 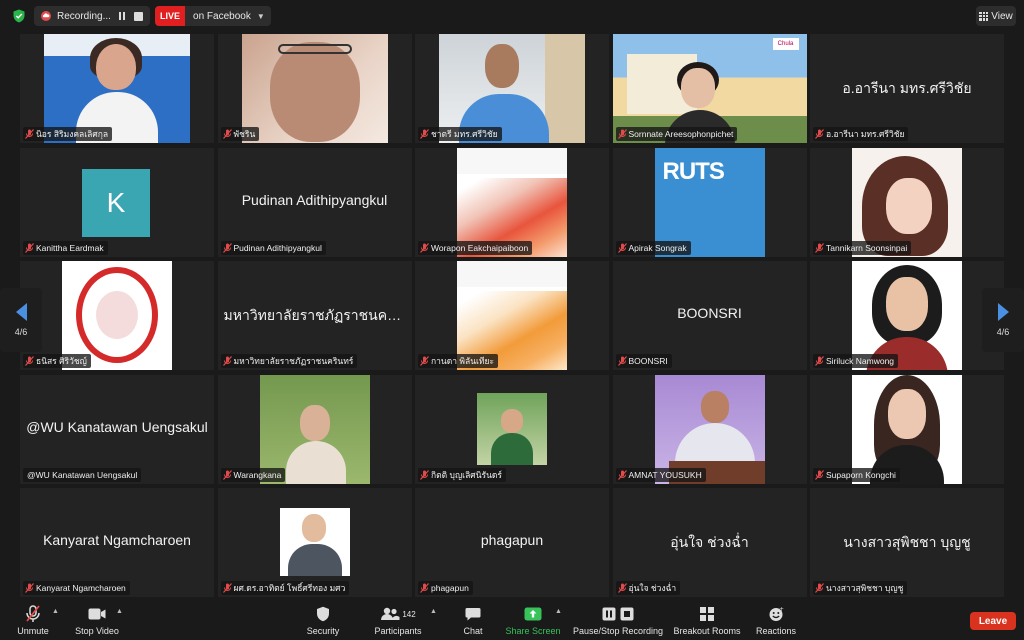 What do you see at coordinates (996, 16) in the screenshot?
I see `view-button: View` at bounding box center [996, 16].